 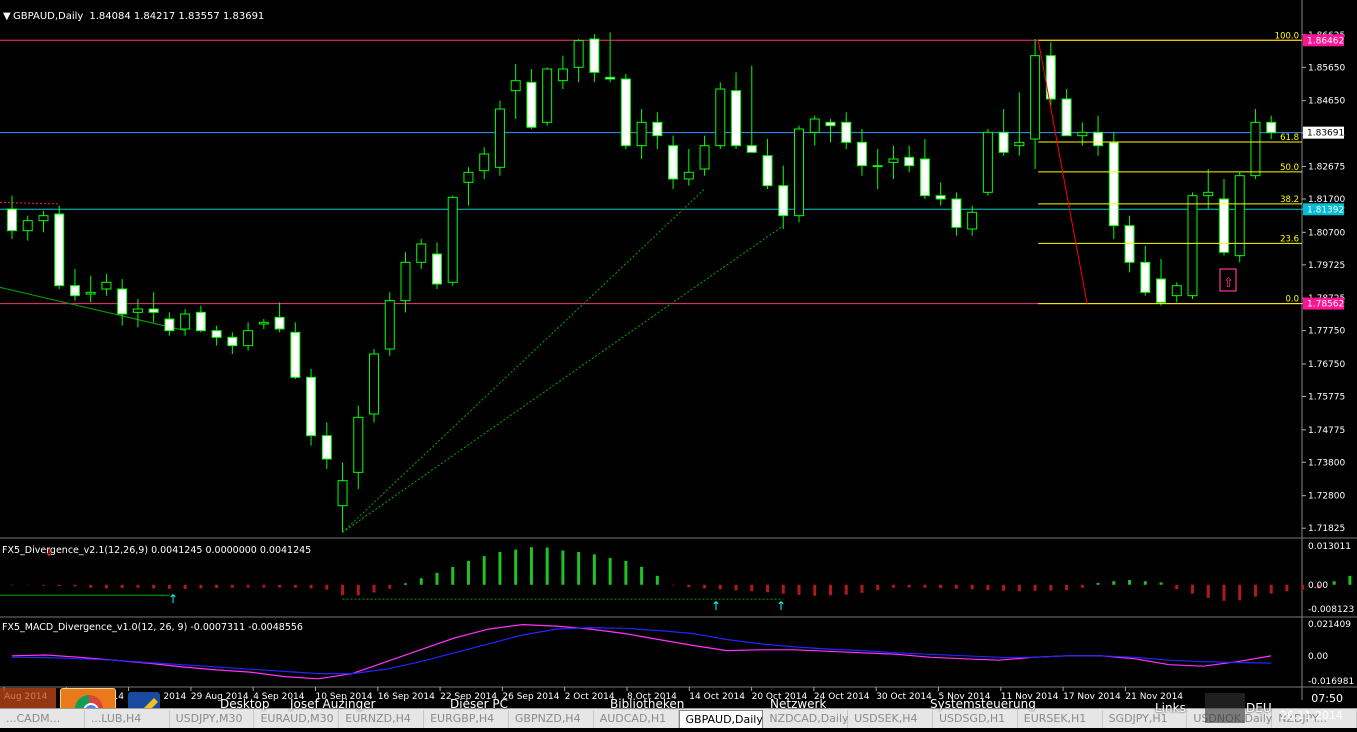 I want to click on price-tag-label: 1.81392, so click(x=1325, y=210).